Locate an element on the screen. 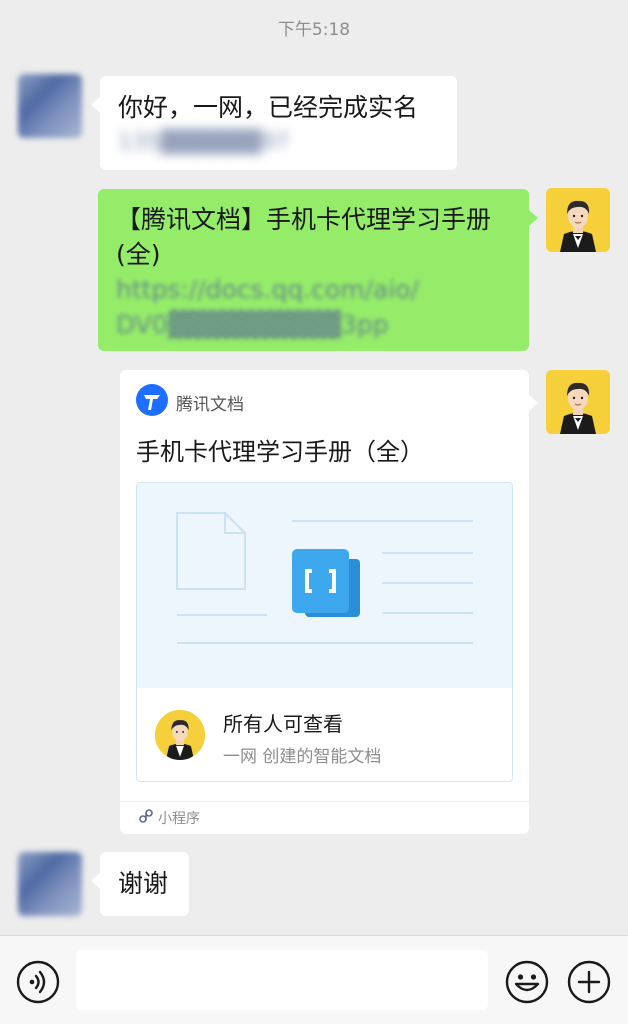 The width and height of the screenshot is (628, 1024). doc-link: DV0▓▓▓▓▓▓▓▓▓3pp is located at coordinates (313, 324).